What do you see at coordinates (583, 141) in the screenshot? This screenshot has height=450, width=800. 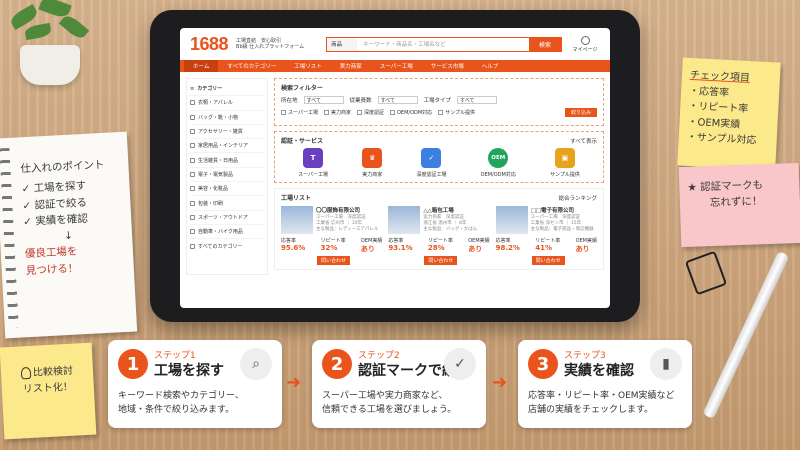 I see `cert-more-link: すべて表示` at bounding box center [583, 141].